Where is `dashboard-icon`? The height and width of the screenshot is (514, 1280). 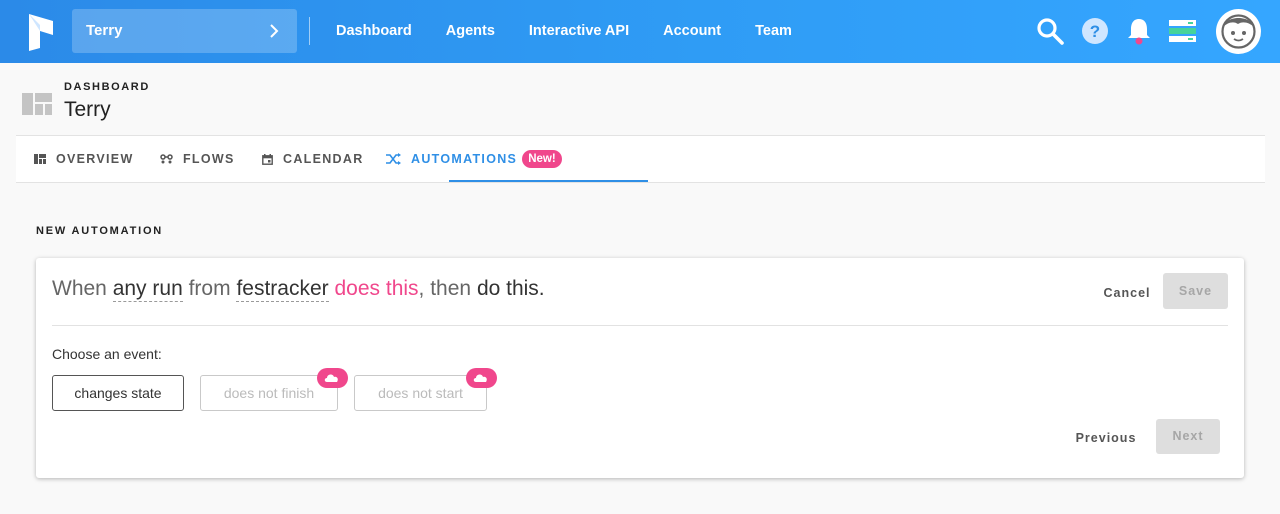 dashboard-icon is located at coordinates (37, 104).